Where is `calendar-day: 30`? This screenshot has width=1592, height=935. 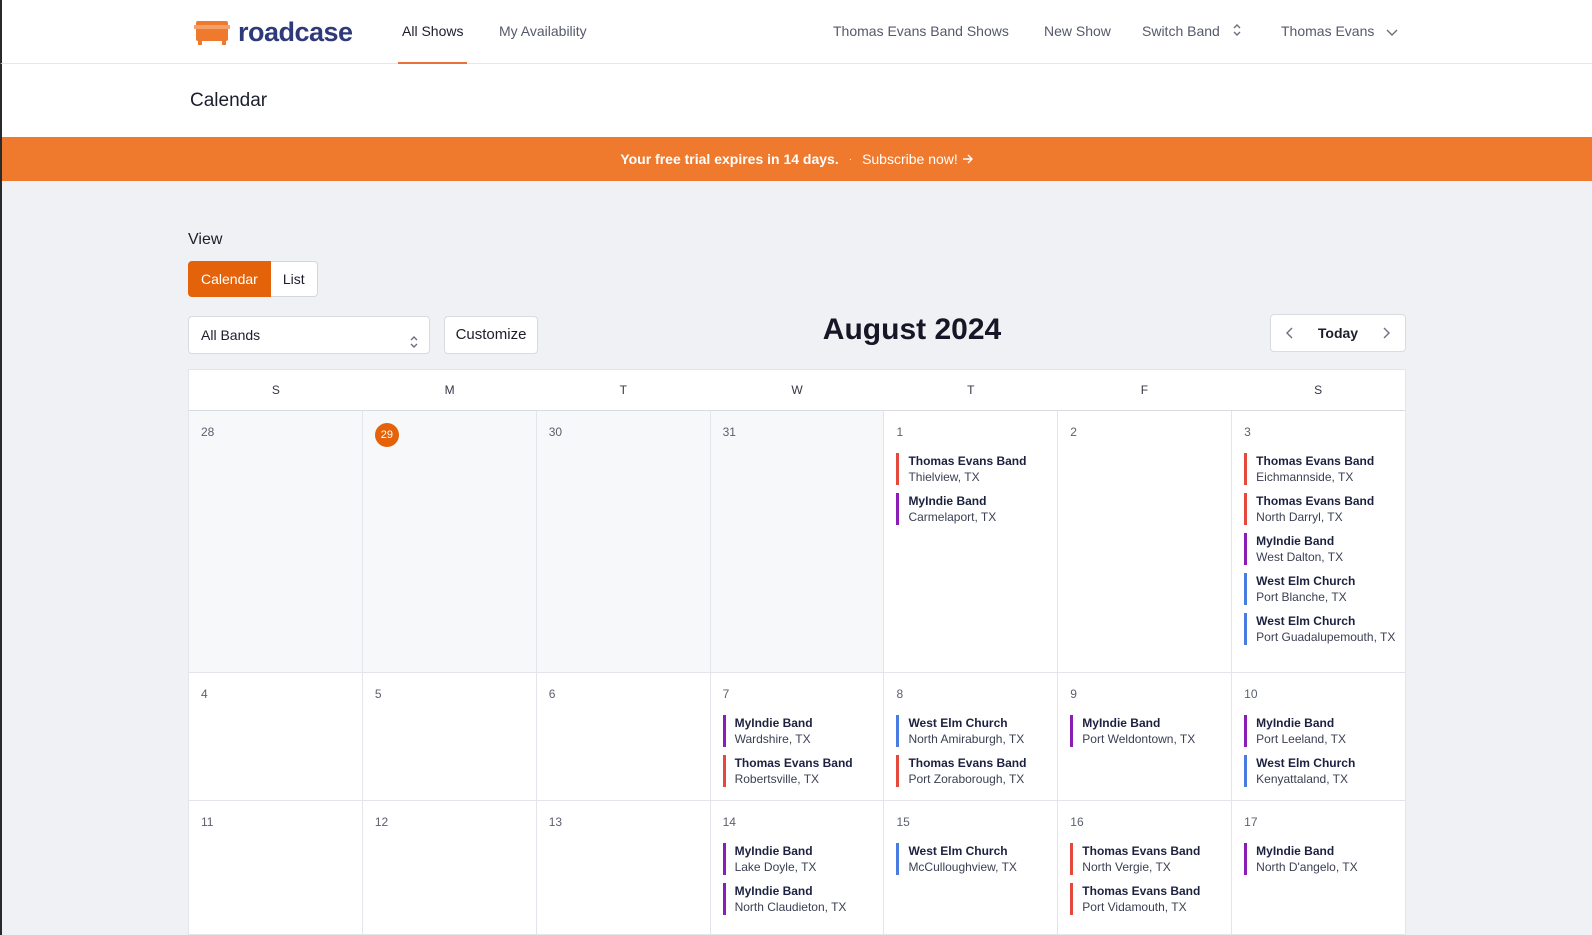 calendar-day: 30 is located at coordinates (623, 541).